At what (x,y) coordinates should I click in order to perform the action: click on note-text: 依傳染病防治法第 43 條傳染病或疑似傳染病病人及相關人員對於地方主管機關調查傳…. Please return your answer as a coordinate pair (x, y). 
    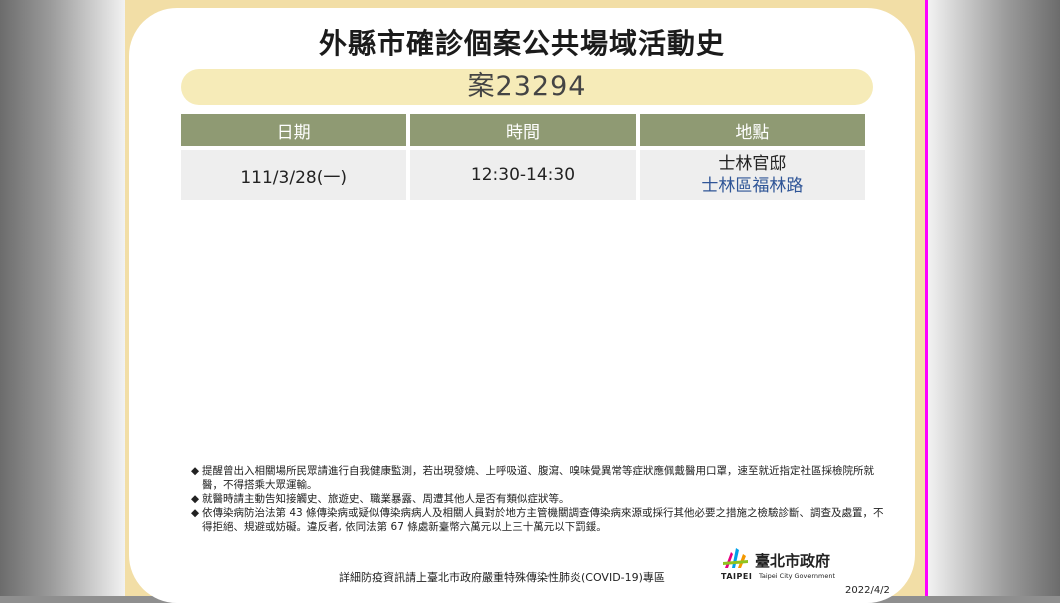
    Looking at the image, I should click on (543, 520).